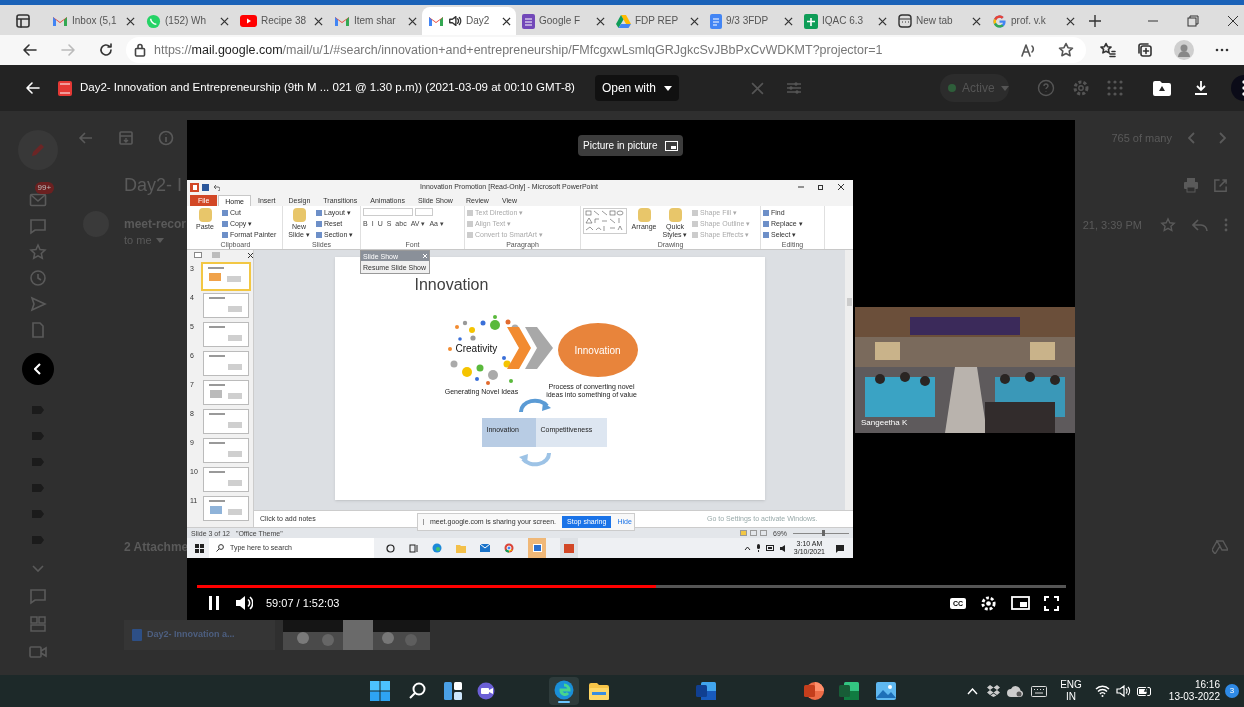 This screenshot has height=707, width=1244. I want to click on clock-time: 16:16, so click(1207, 685).